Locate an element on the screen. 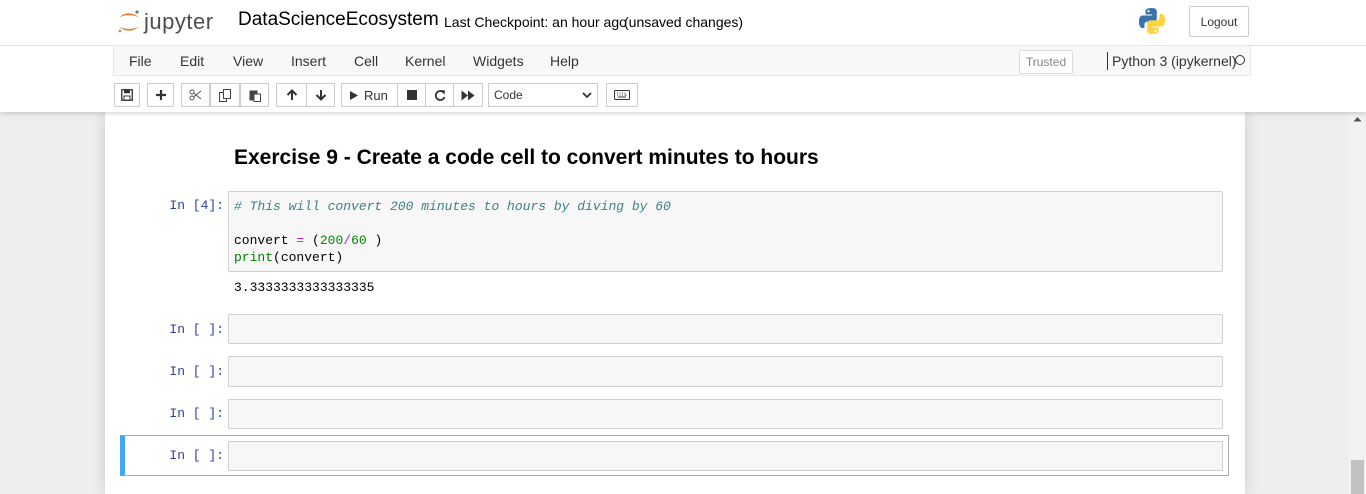 This screenshot has height=494, width=1366. restart-button is located at coordinates (439, 95).